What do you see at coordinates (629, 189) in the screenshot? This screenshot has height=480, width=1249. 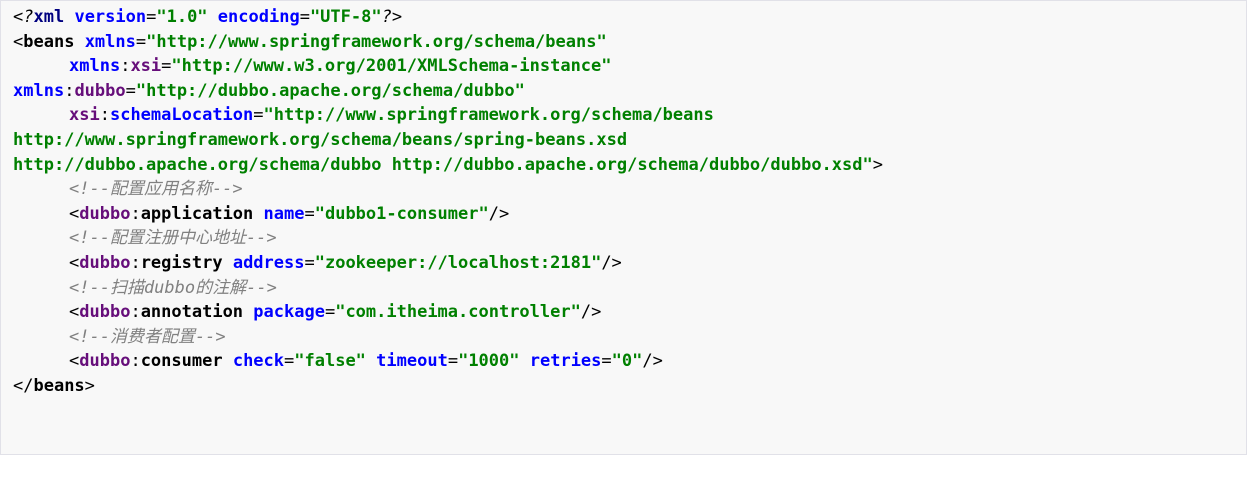 I see `code-line: <!--配置应用名称-->` at bounding box center [629, 189].